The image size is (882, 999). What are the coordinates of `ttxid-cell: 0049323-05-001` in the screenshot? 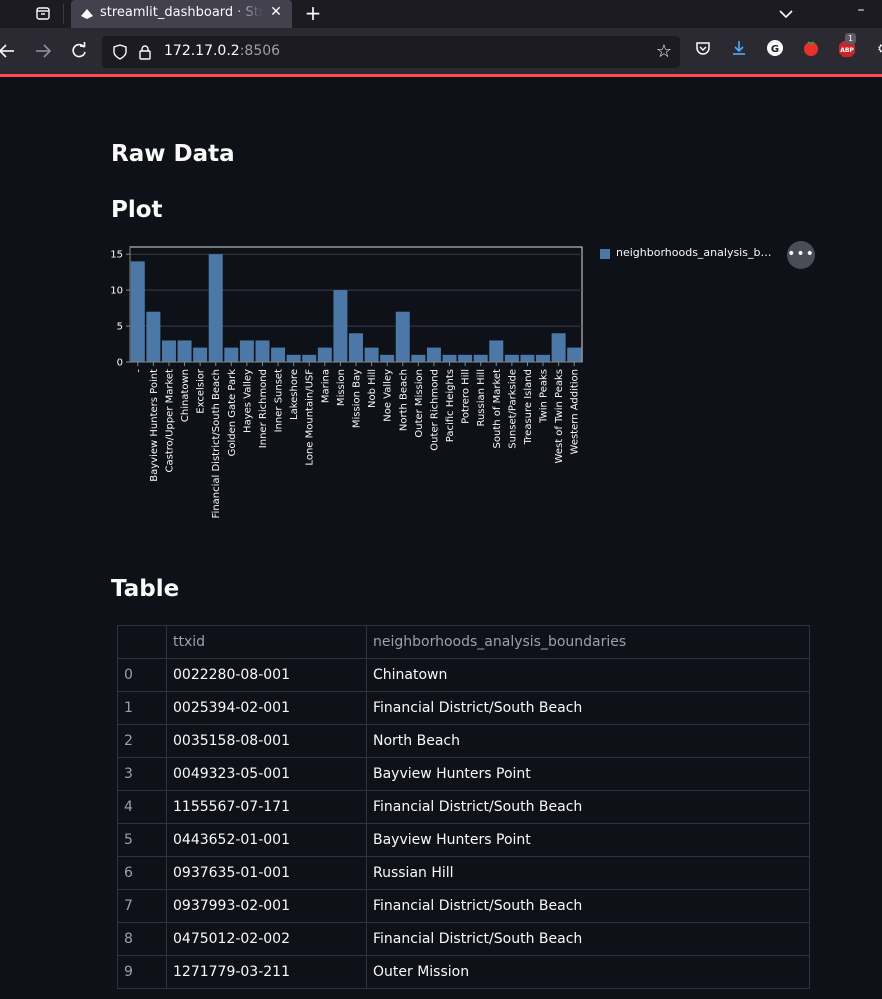 It's located at (267, 774).